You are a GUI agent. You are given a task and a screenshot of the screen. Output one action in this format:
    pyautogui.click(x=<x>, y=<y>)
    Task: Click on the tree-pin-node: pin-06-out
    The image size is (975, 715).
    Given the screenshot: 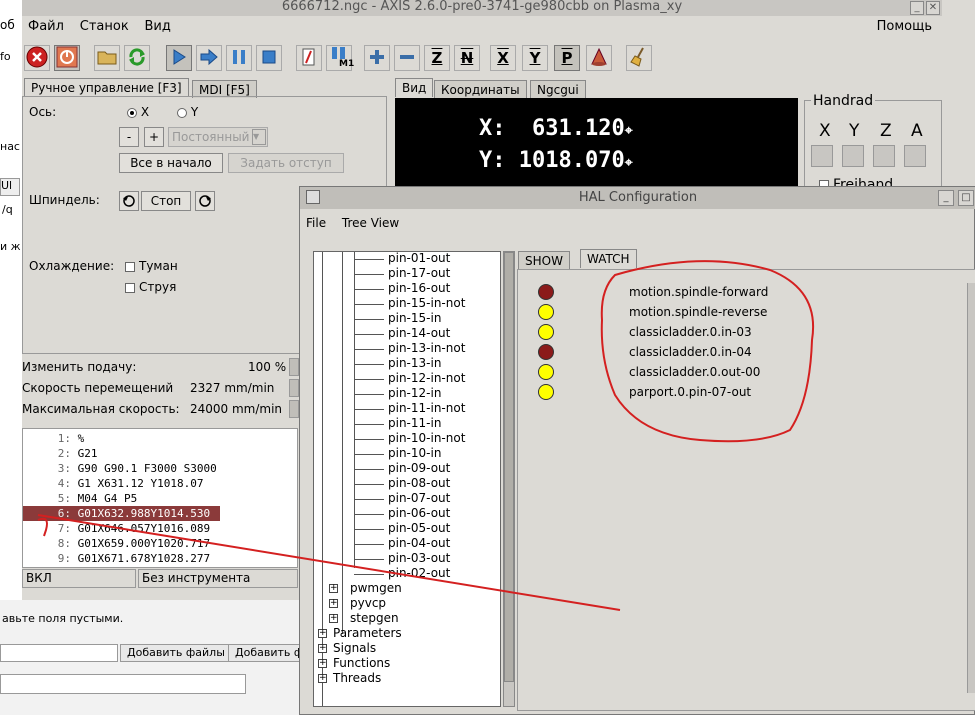 What is the action you would take?
    pyautogui.click(x=419, y=513)
    